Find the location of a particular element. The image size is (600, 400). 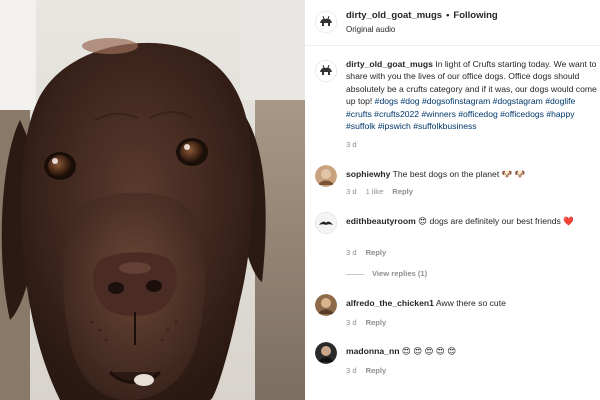

comment-likes: 1 like is located at coordinates (375, 191).